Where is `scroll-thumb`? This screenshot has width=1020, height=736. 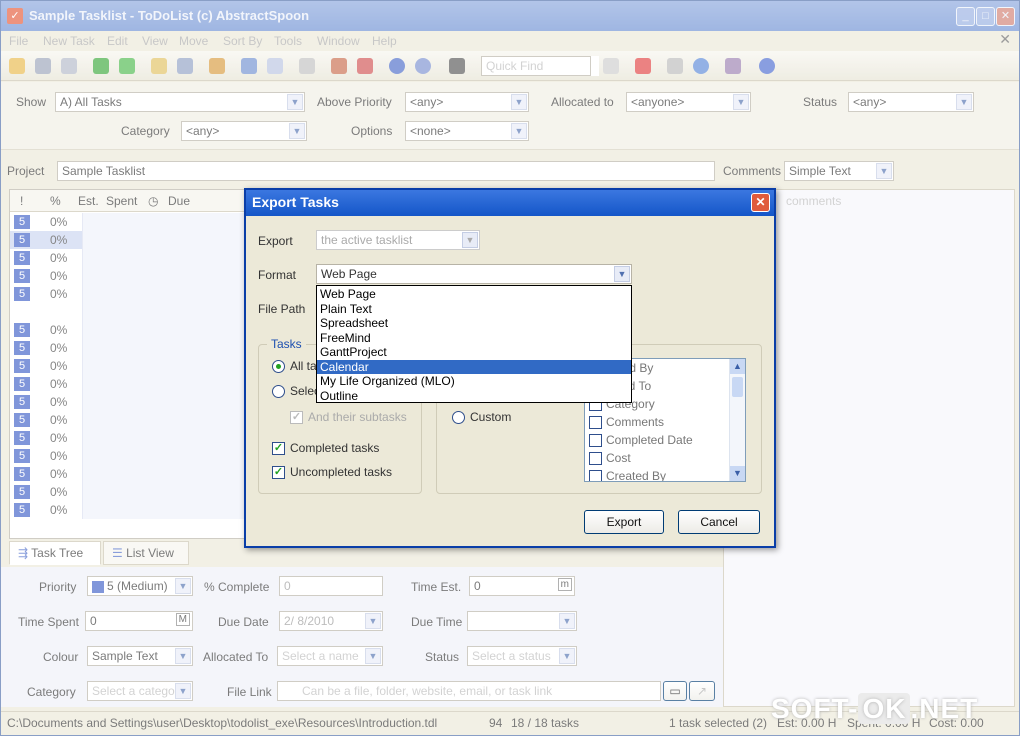 scroll-thumb is located at coordinates (737, 387).